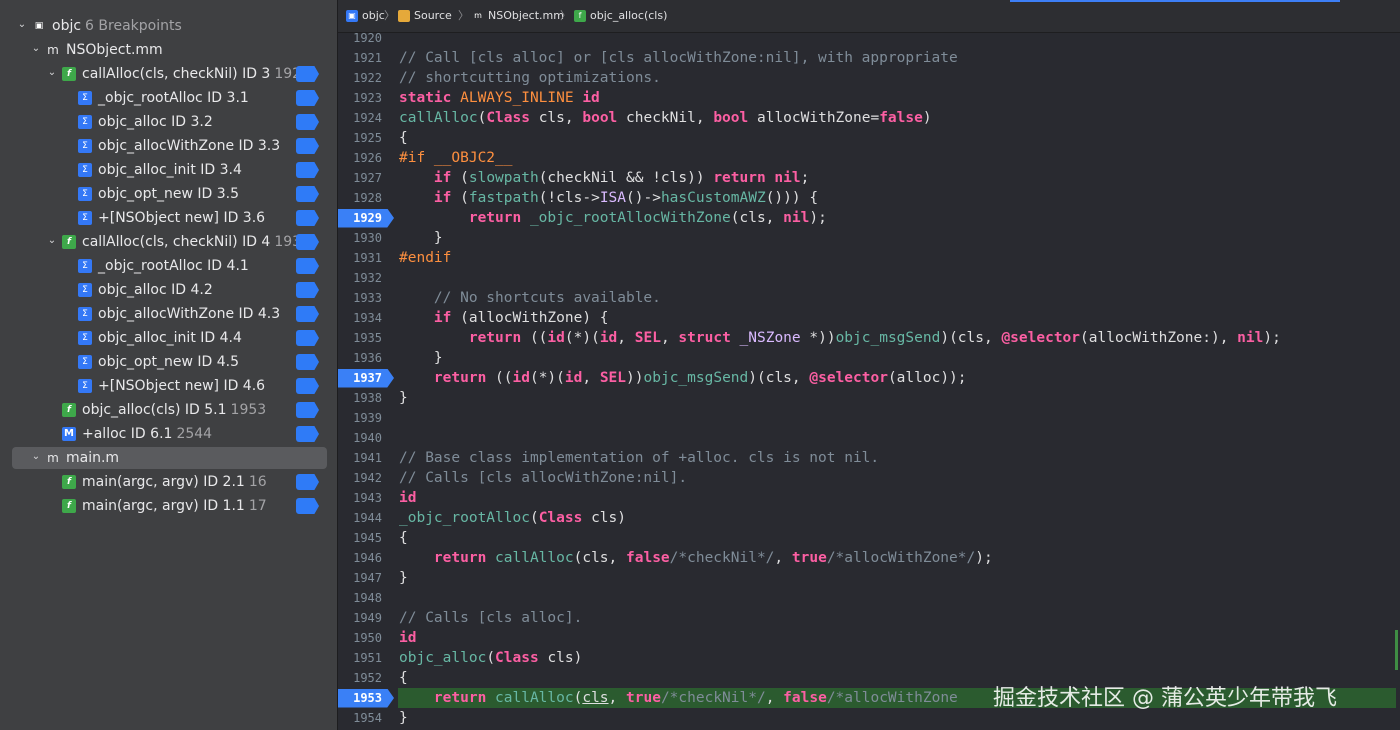  I want to click on breakpoint-row: ⌄ m main.m, so click(168, 458).